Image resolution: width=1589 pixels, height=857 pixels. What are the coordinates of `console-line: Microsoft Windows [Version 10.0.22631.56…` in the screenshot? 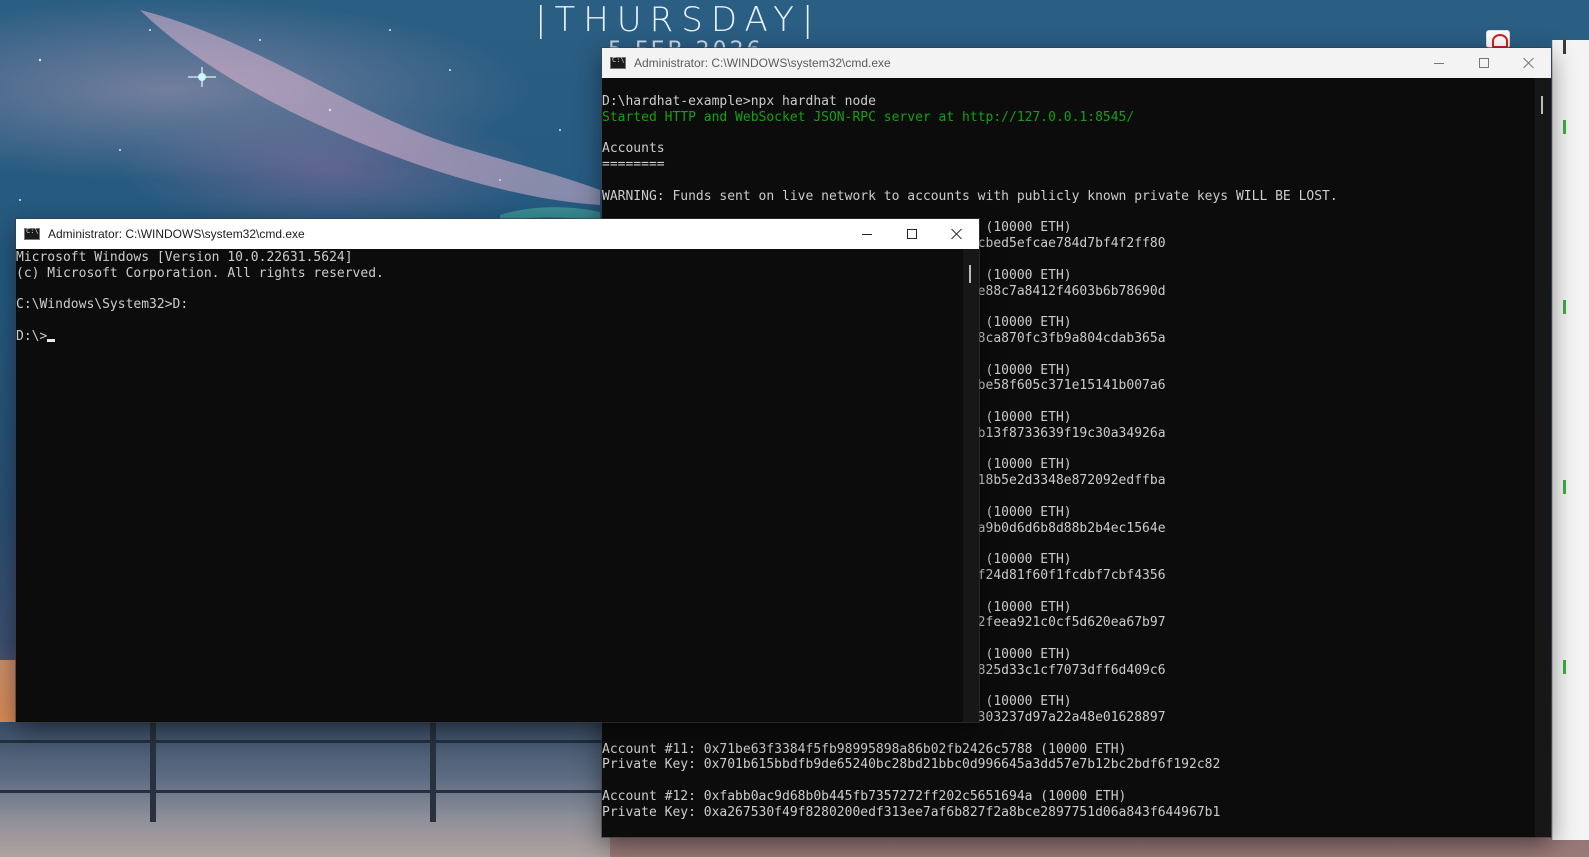 It's located at (184, 257).